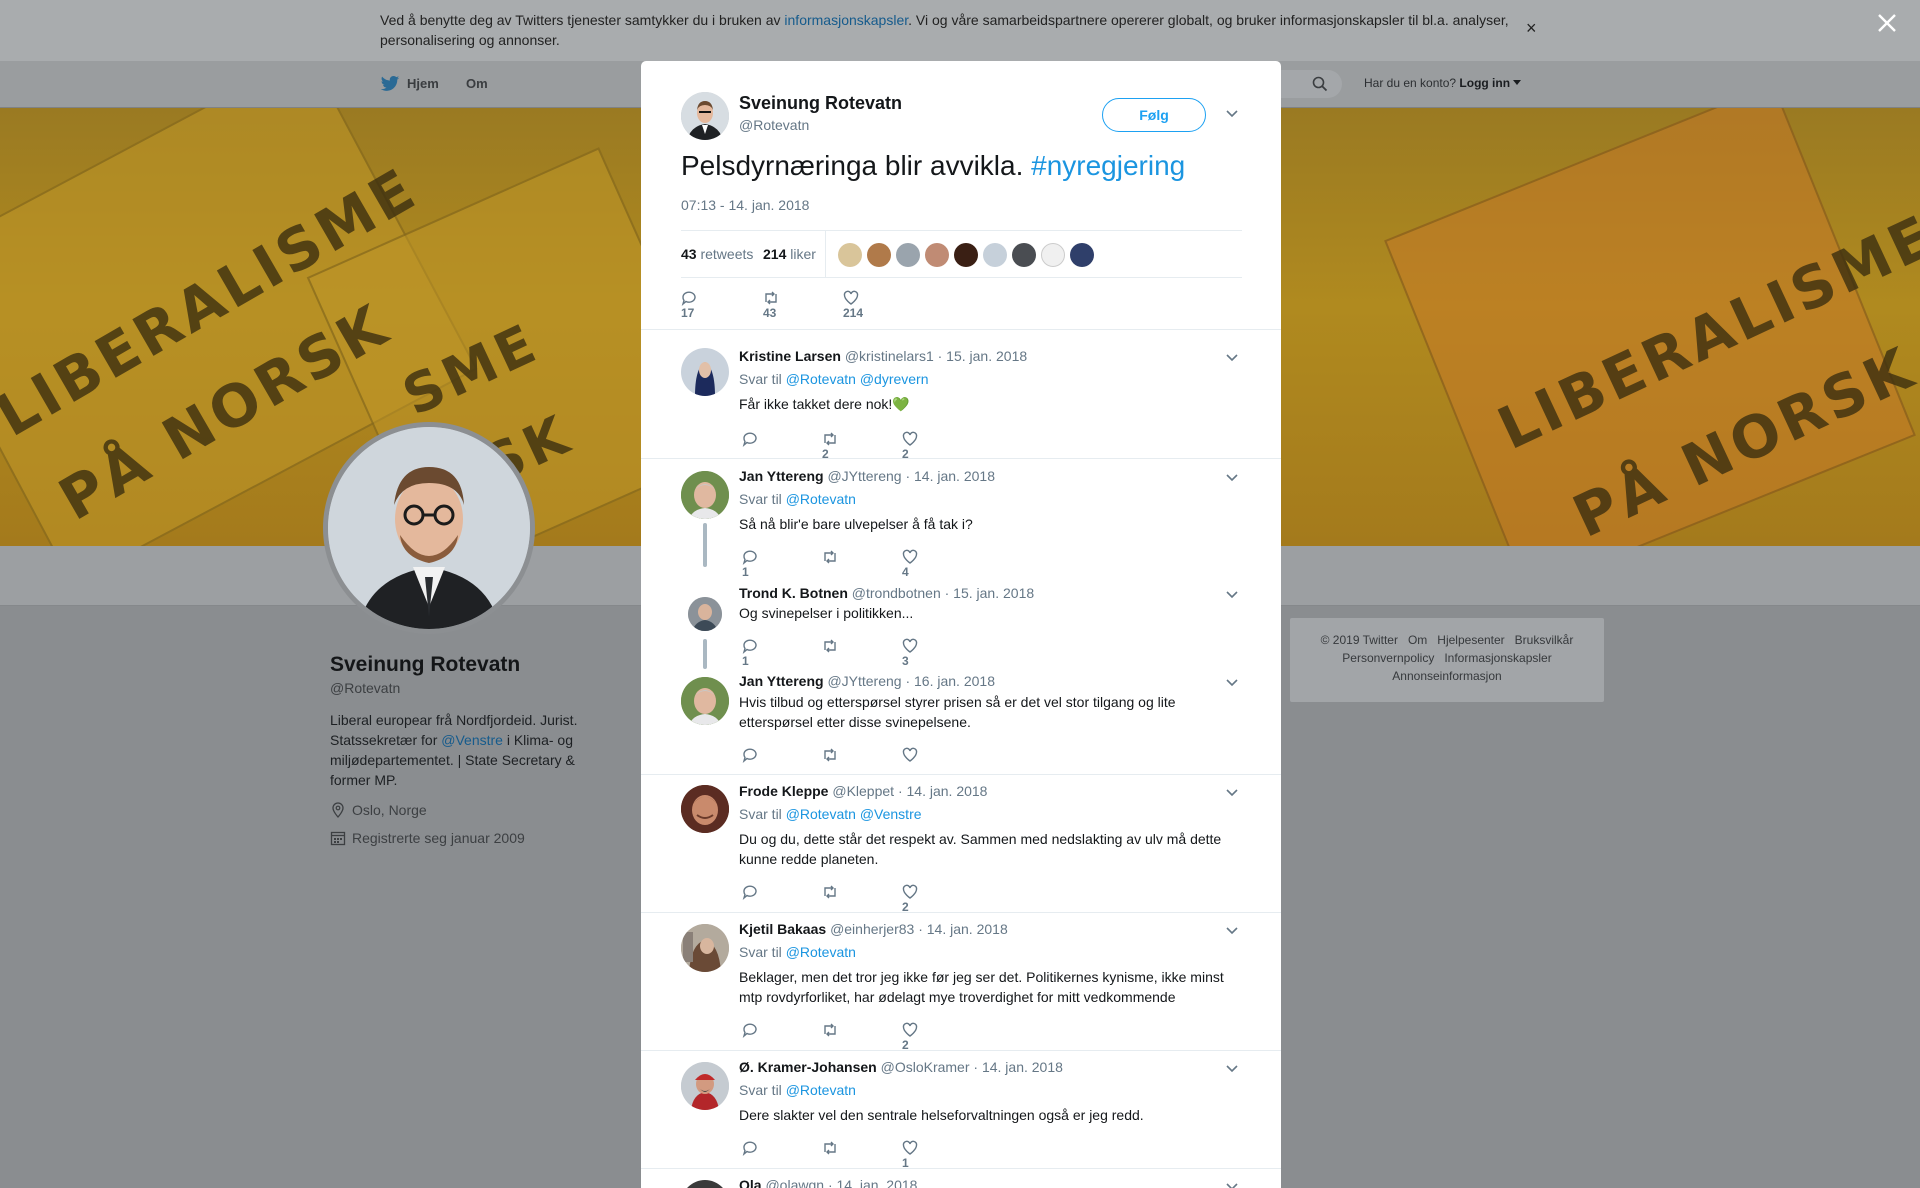  Describe the element at coordinates (914, 755) in the screenshot. I see `like-button` at that location.